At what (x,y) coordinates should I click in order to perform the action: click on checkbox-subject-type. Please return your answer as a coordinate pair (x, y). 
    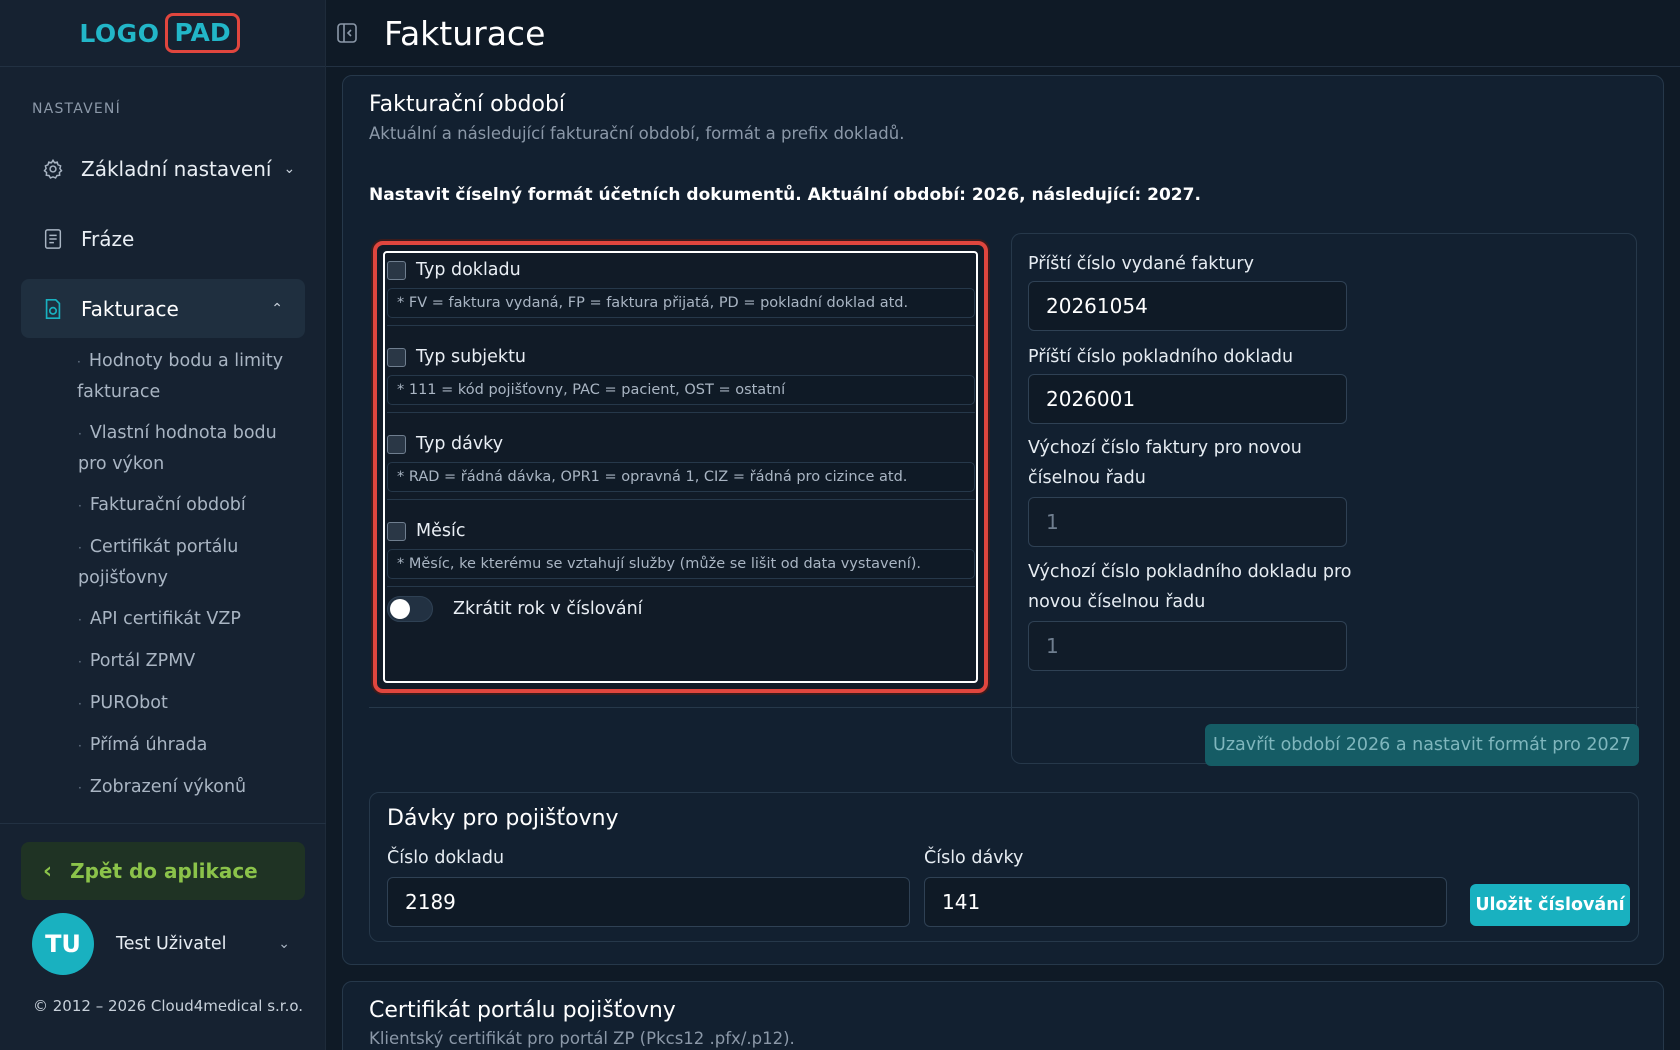
    Looking at the image, I should click on (396, 357).